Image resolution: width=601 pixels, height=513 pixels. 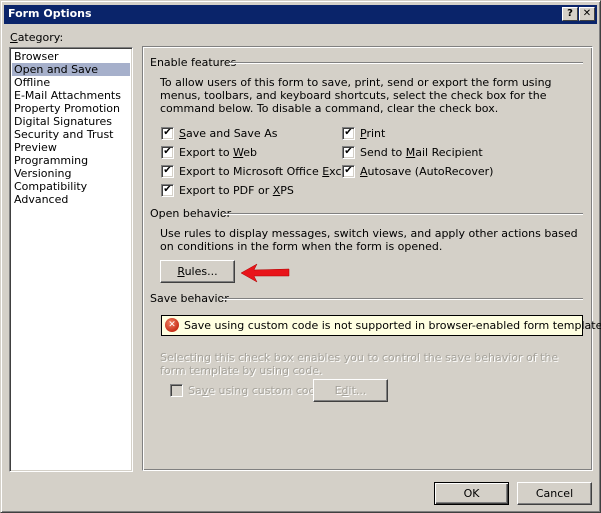 I want to click on open-behavior-divider, so click(x=403, y=214).